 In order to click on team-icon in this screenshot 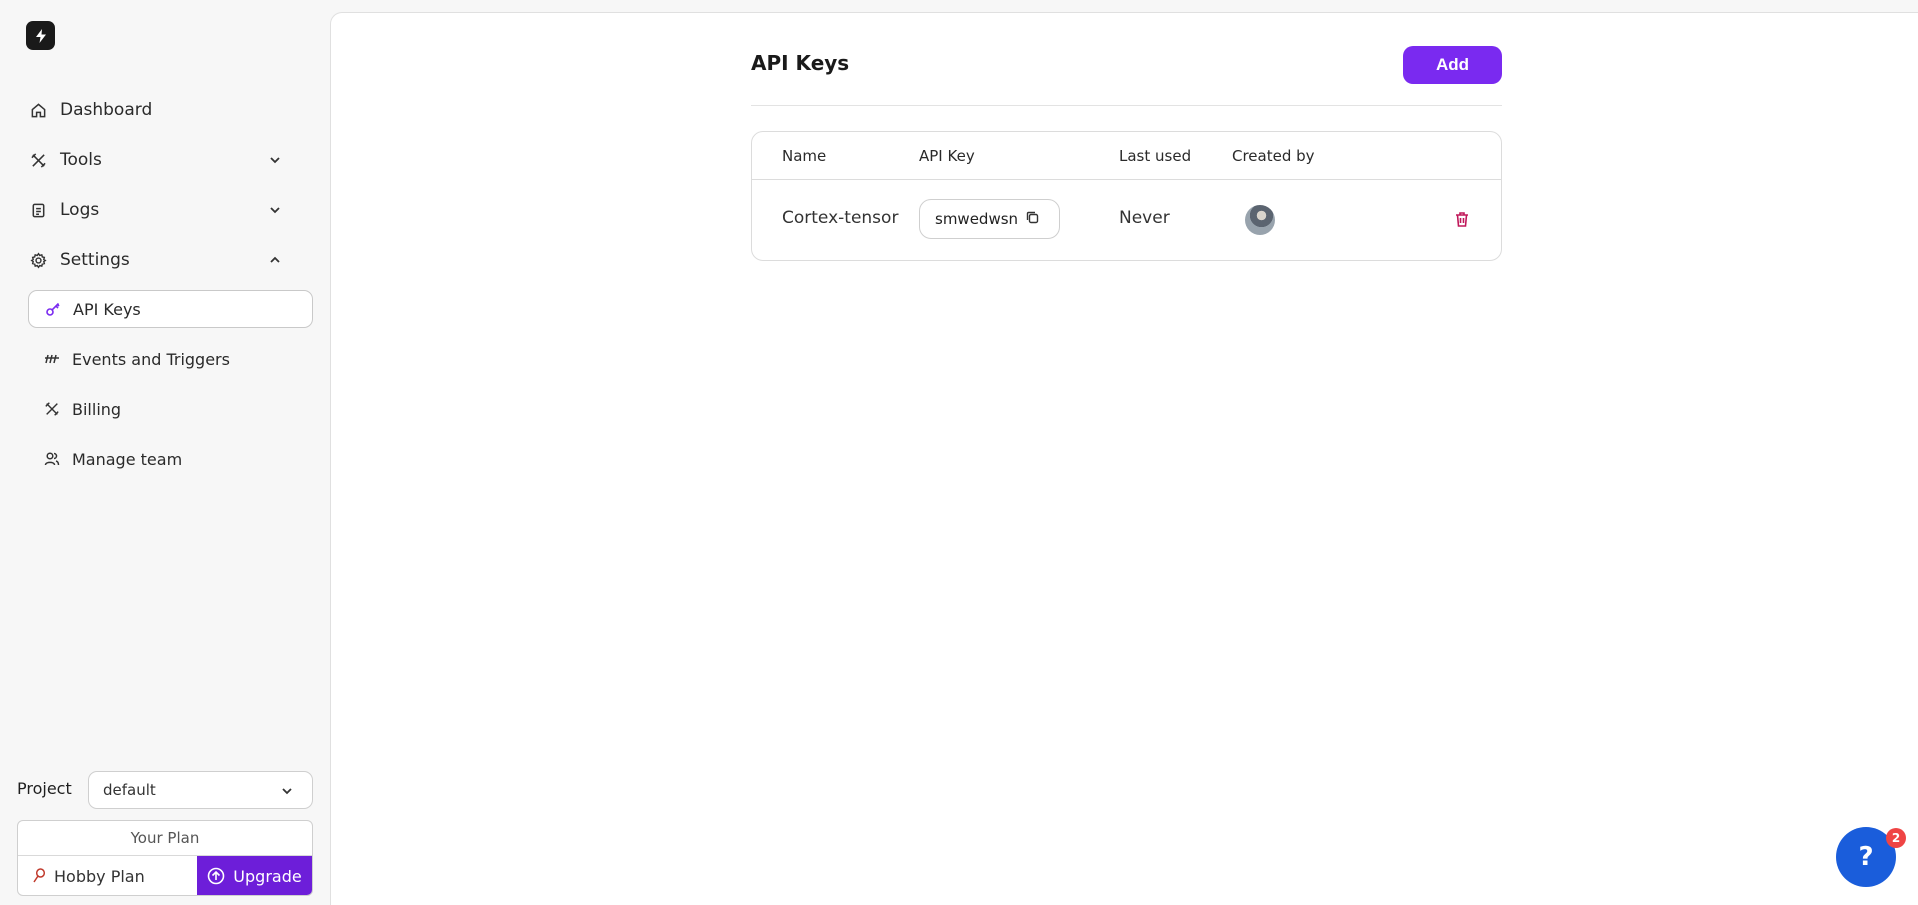, I will do `click(52, 459)`.